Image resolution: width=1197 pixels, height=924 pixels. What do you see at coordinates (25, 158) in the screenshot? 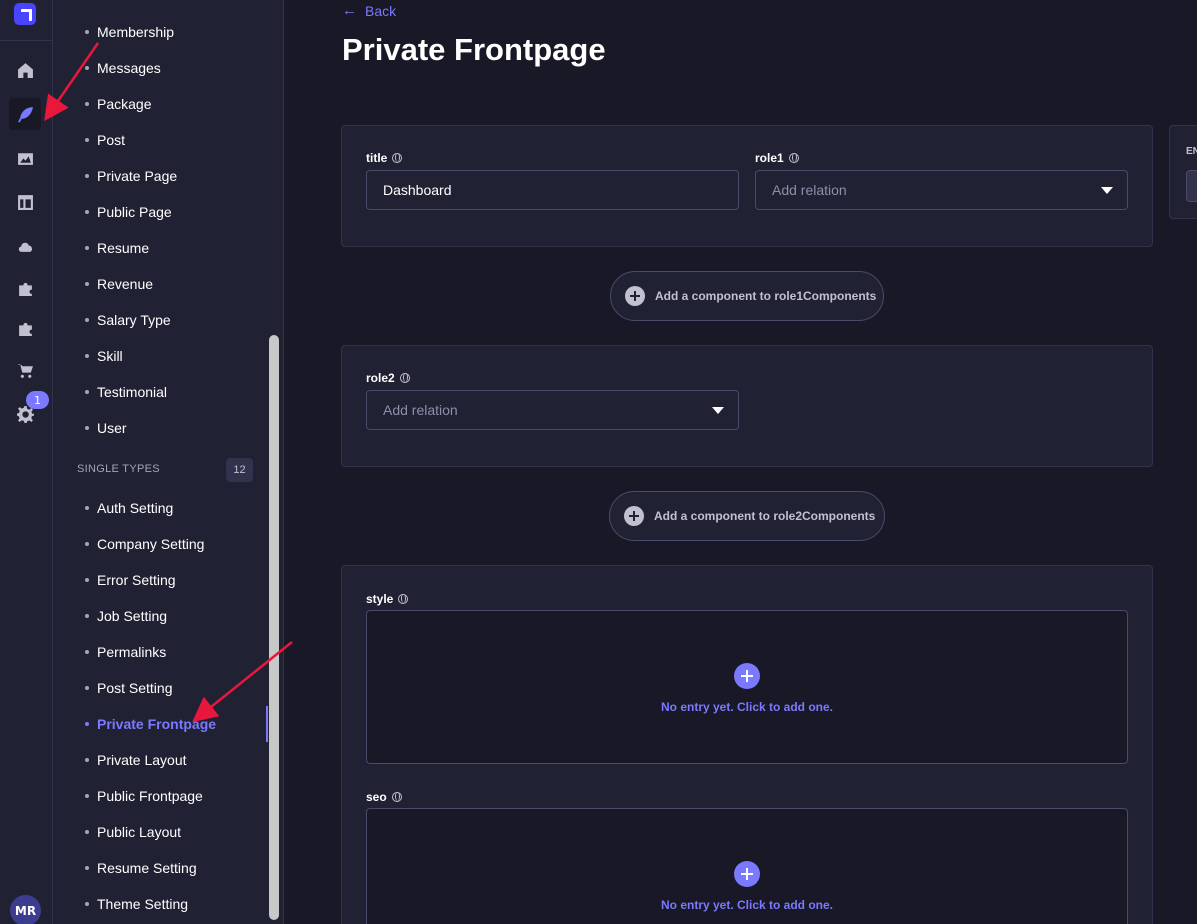
I see `media-library-icon` at bounding box center [25, 158].